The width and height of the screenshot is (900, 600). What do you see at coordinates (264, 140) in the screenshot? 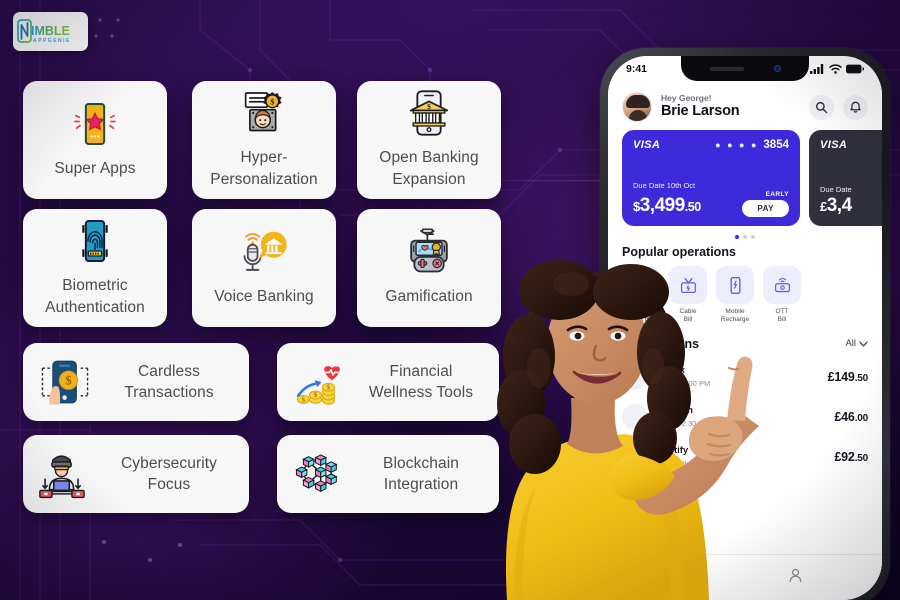
I see `feature-card-hyper-personalization: $ Hyper- Personalization` at bounding box center [264, 140].